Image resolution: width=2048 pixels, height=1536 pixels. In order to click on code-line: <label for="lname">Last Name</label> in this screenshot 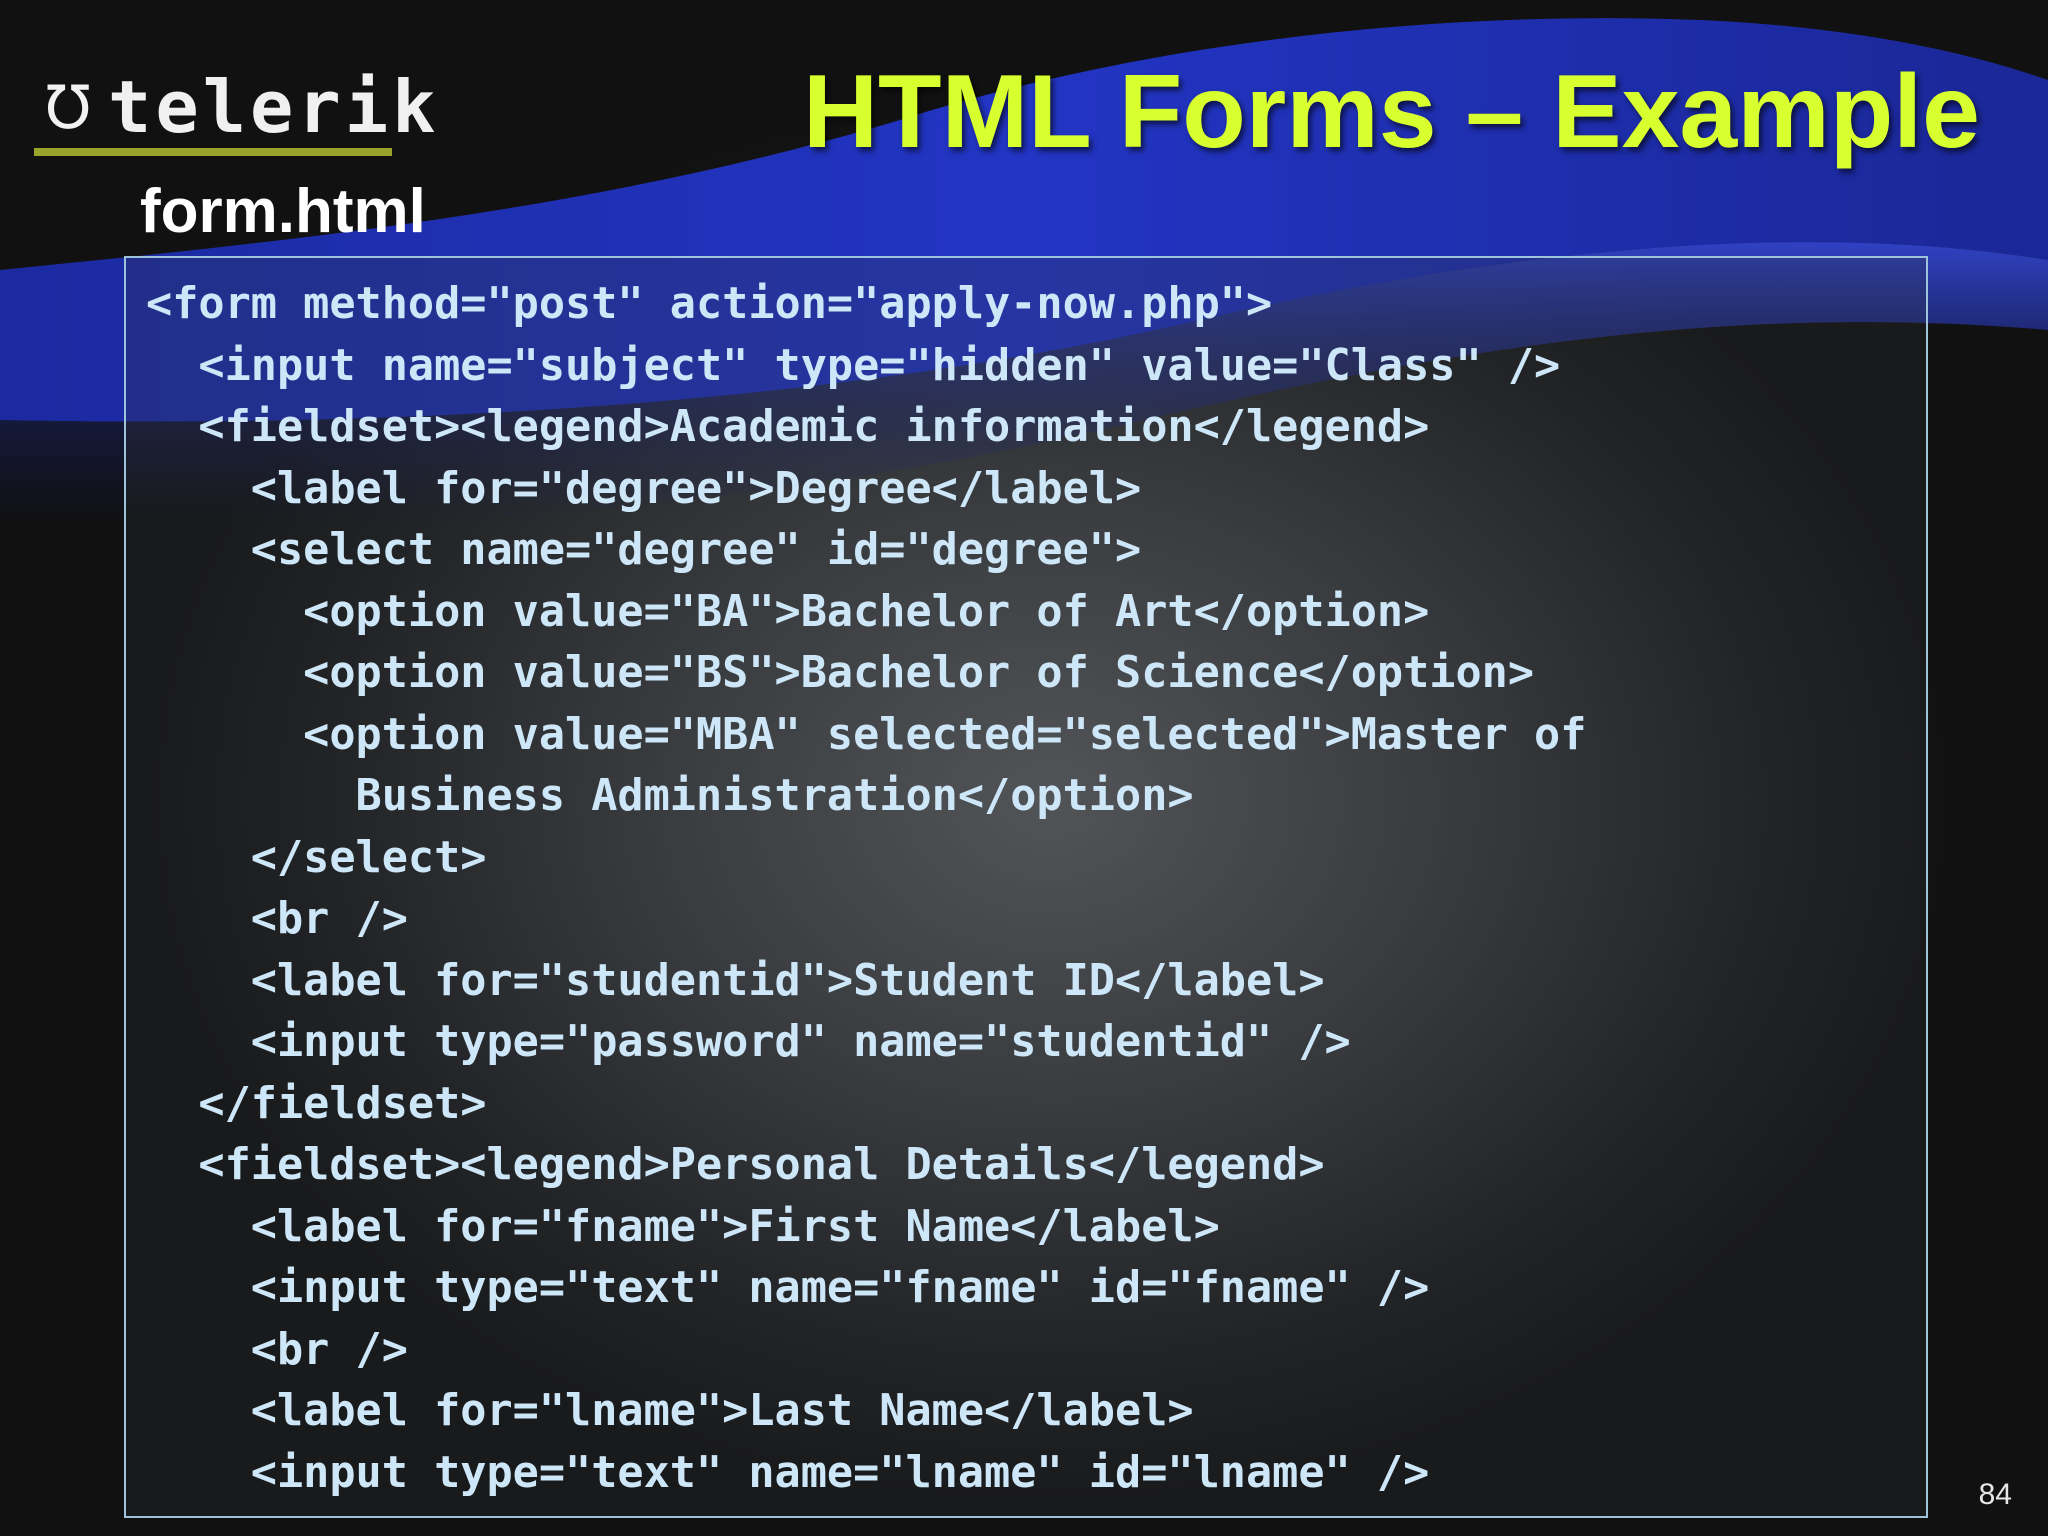, I will do `click(670, 1411)`.